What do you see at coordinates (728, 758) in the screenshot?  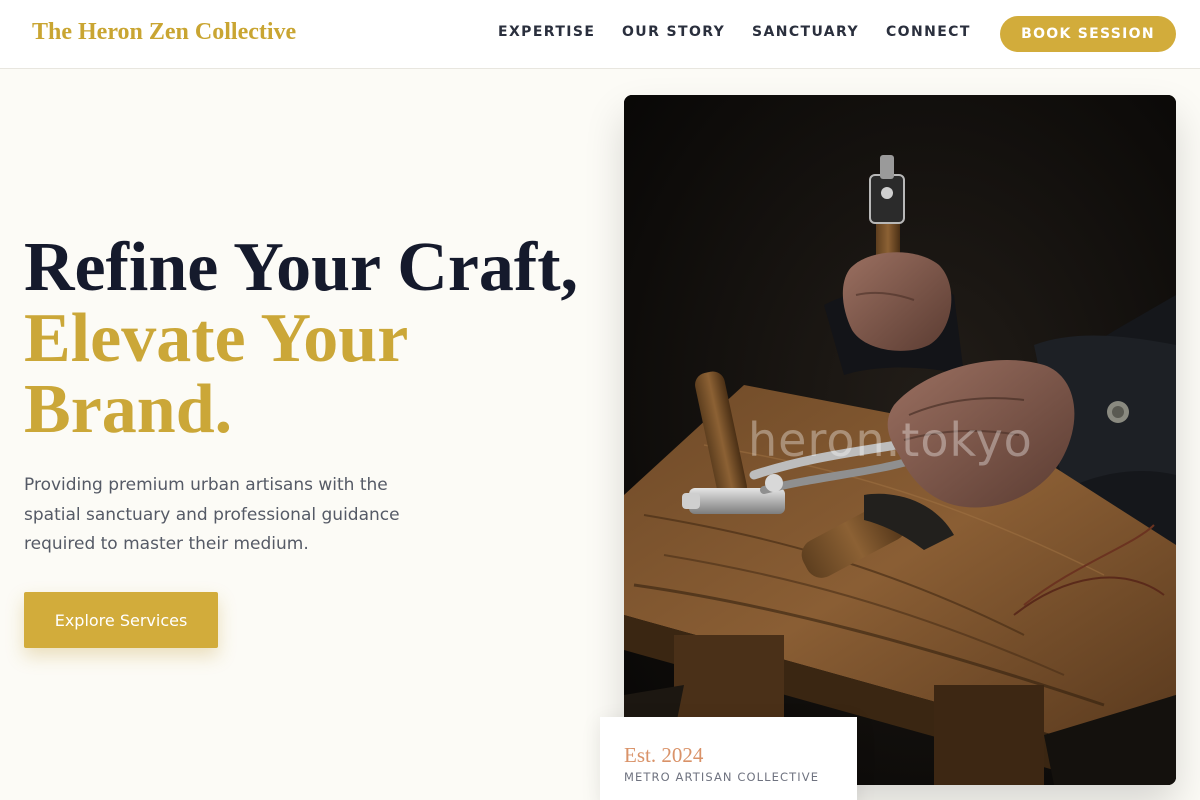 I see `established-card: Est. 2024 METRO ARTISAN COLLECTIVE` at bounding box center [728, 758].